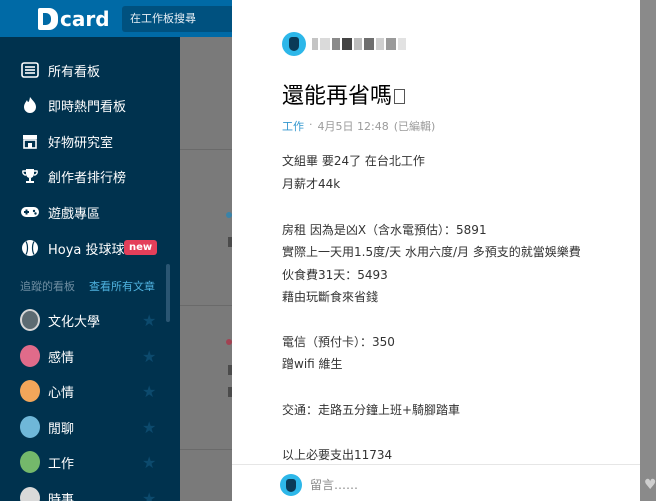 The height and width of the screenshot is (501, 656). I want to click on comment-bar, so click(436, 482).